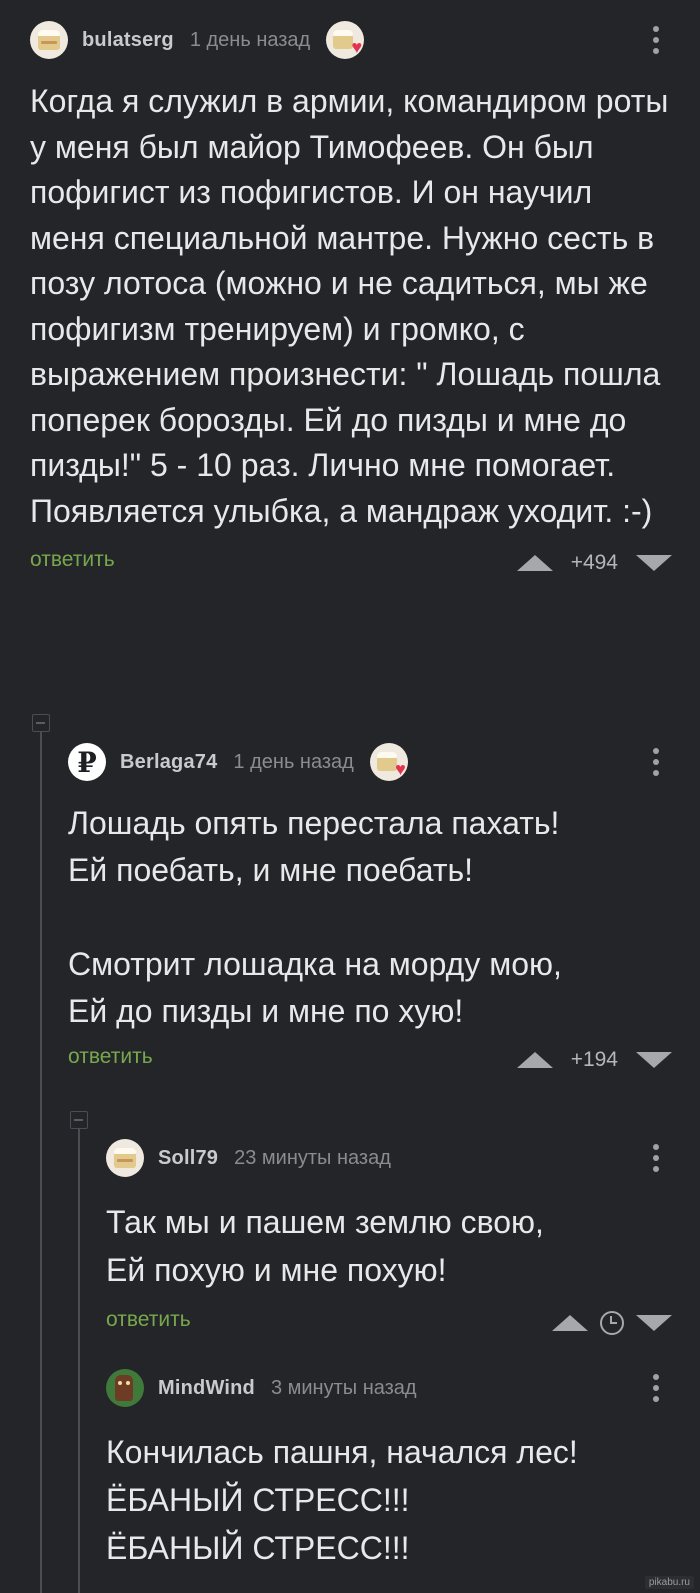 Image resolution: width=700 pixels, height=1593 pixels. Describe the element at coordinates (365, 563) in the screenshot. I see `comment-footer: ответить +494` at that location.